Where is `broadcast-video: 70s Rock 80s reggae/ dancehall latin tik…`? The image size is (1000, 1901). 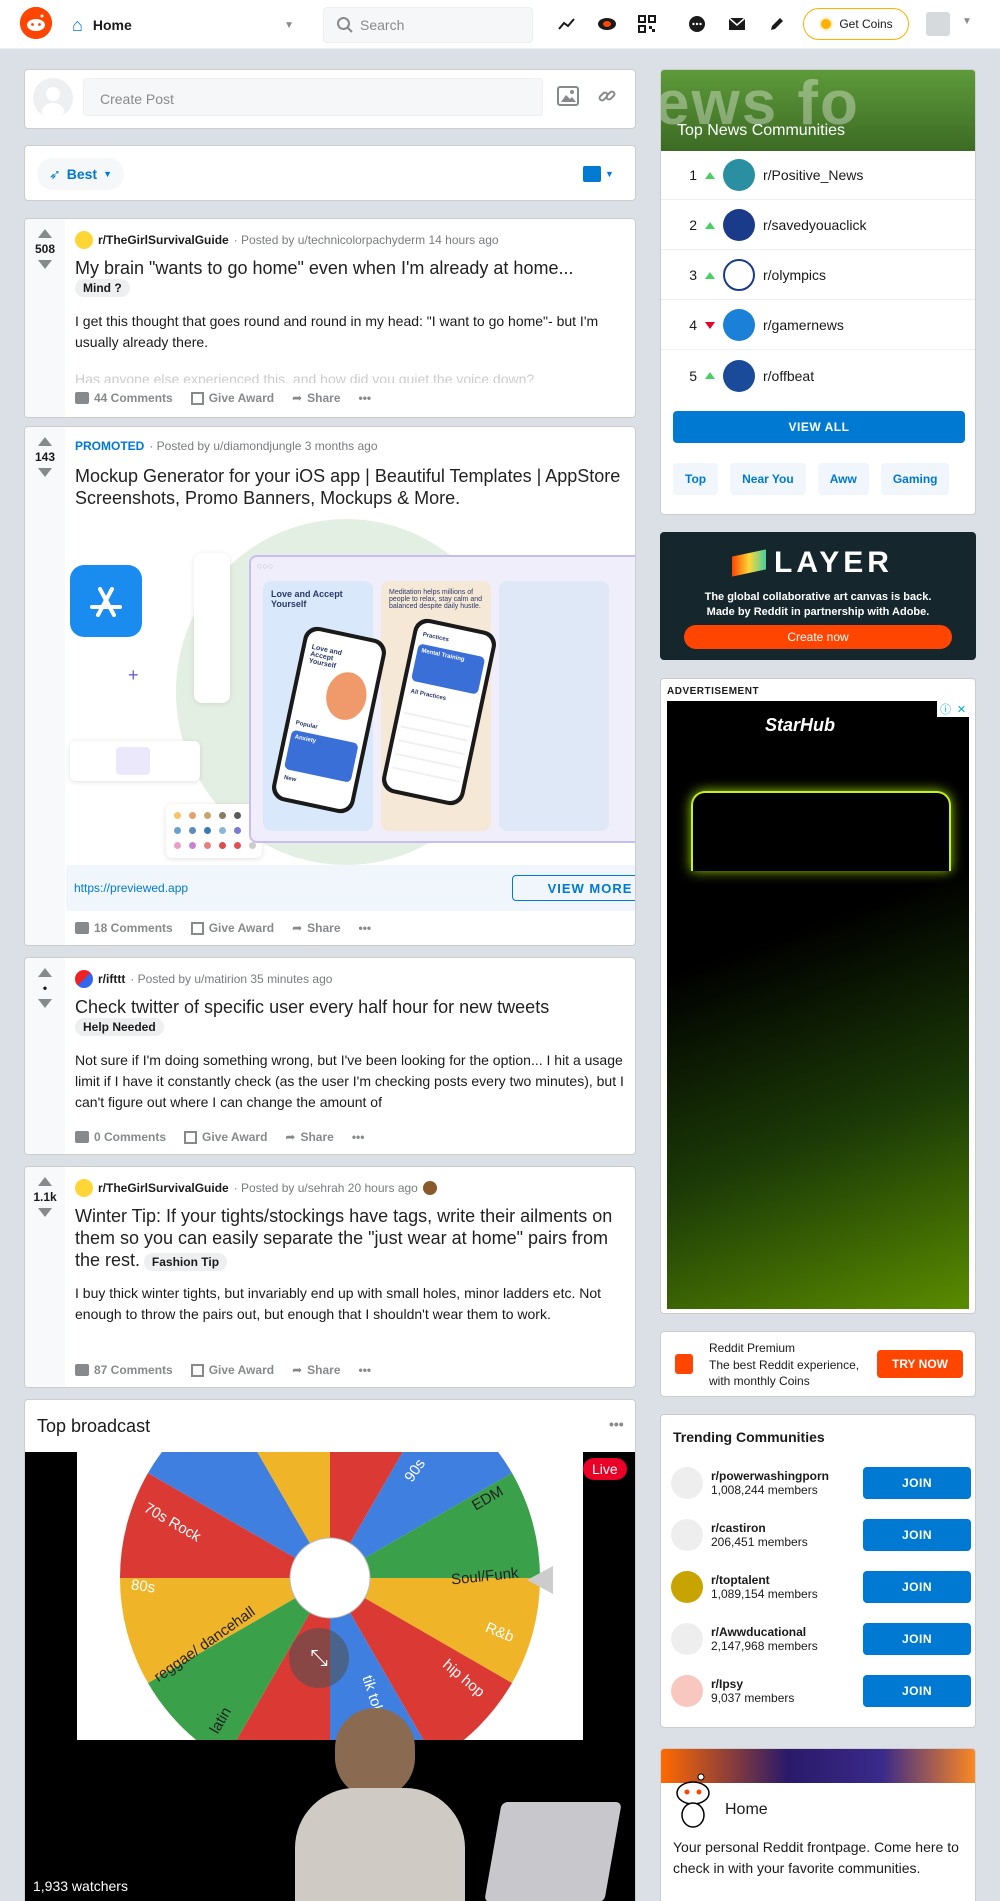
broadcast-video: 70s Rock 80s reggae/ dancehall latin tik… is located at coordinates (330, 1676).